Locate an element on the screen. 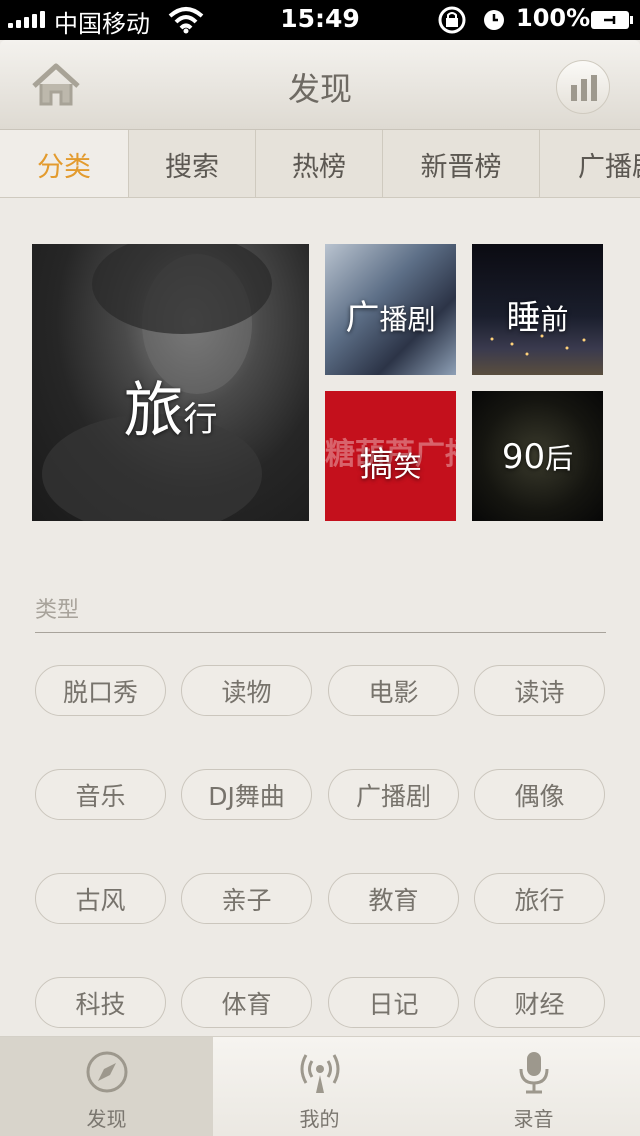  chip-parenting: 亲子 is located at coordinates (246, 898).